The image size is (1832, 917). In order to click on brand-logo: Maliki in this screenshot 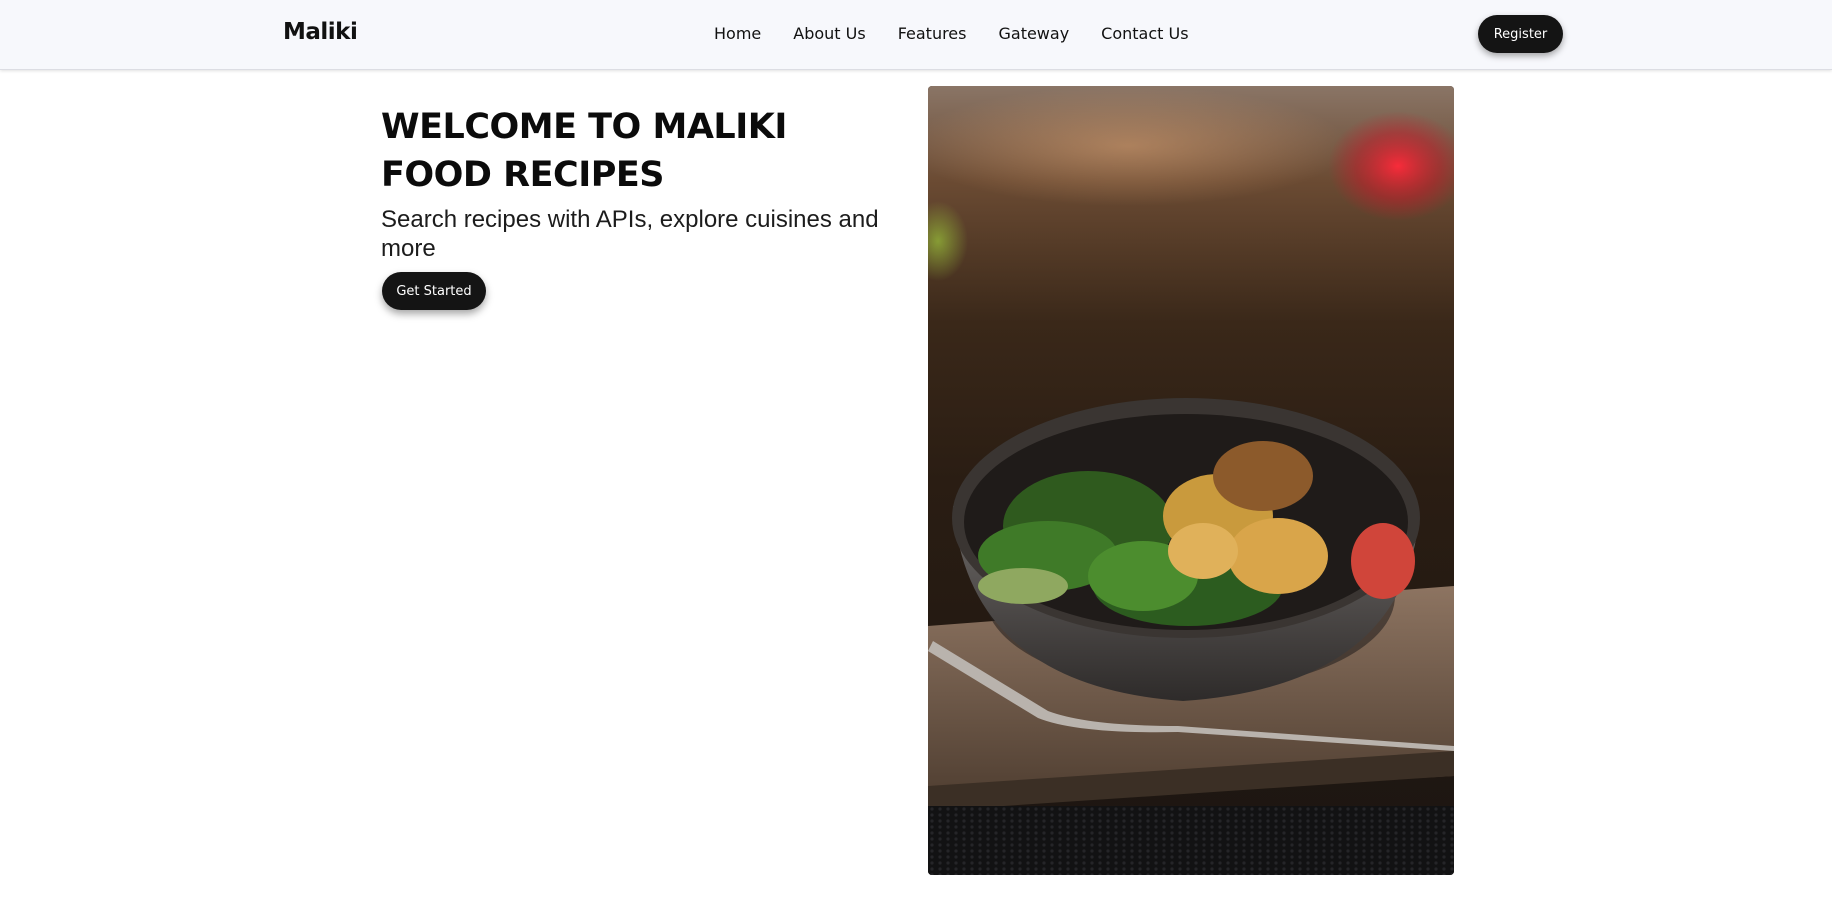, I will do `click(320, 32)`.